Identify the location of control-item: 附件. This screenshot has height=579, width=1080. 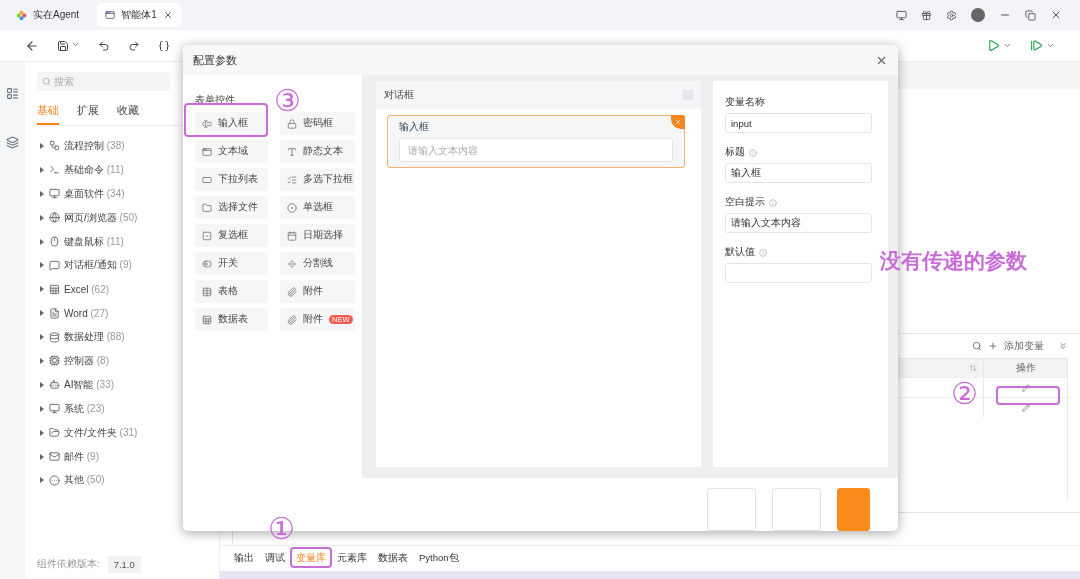
(317, 291).